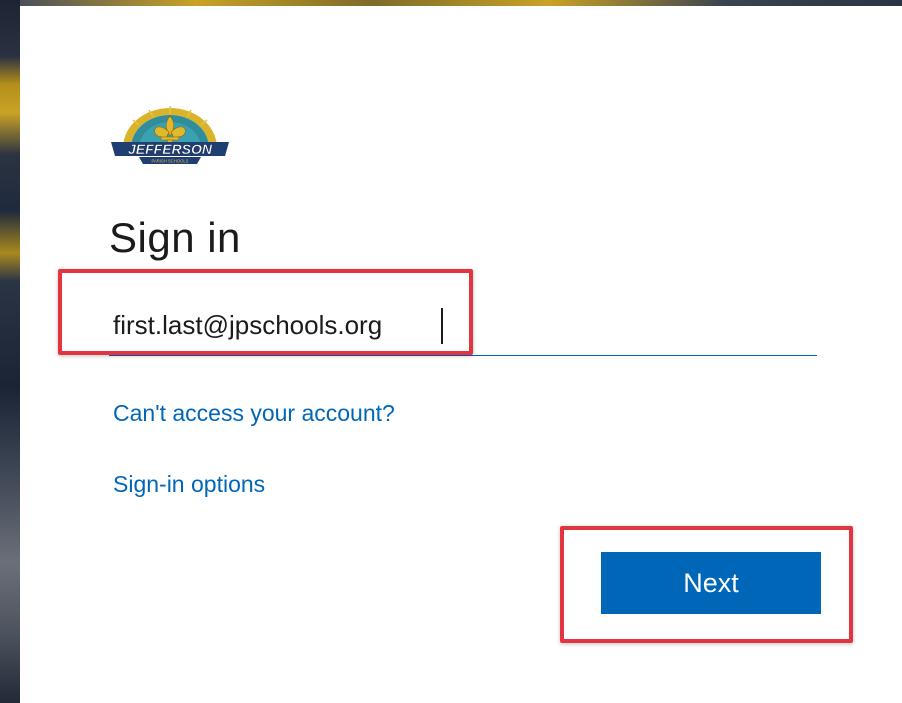 The width and height of the screenshot is (902, 703). Describe the element at coordinates (170, 161) in the screenshot. I see `logo-subtext: PARISH SCHOOLS` at that location.